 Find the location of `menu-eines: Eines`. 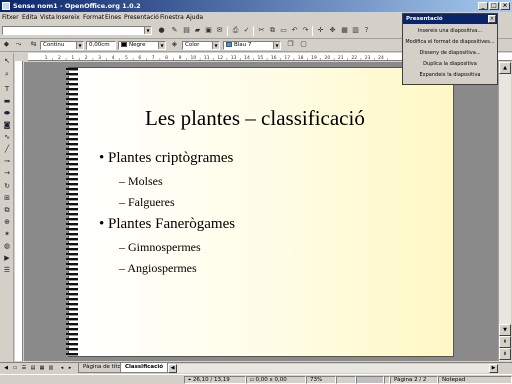

menu-eines: Eines is located at coordinates (113, 17).